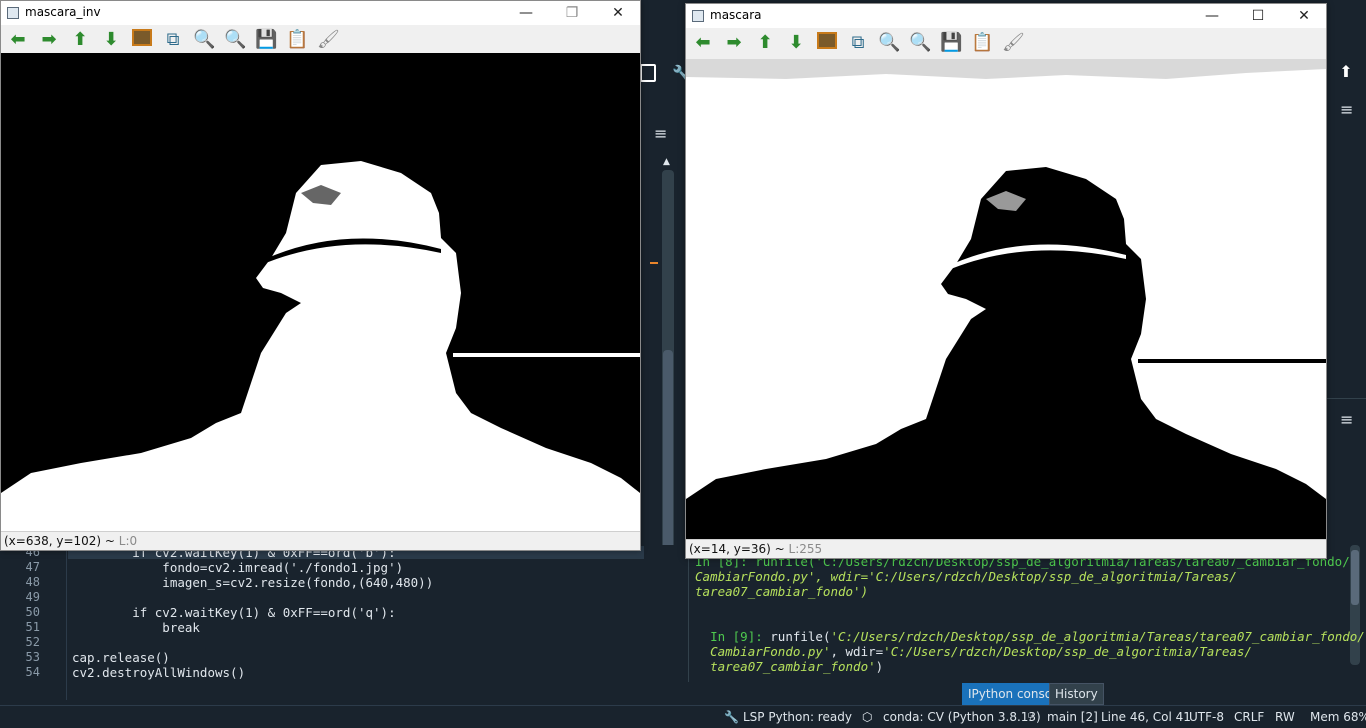  I want to click on image-status-bar: (x=14, y=36) ~ L:255, so click(1006, 548).